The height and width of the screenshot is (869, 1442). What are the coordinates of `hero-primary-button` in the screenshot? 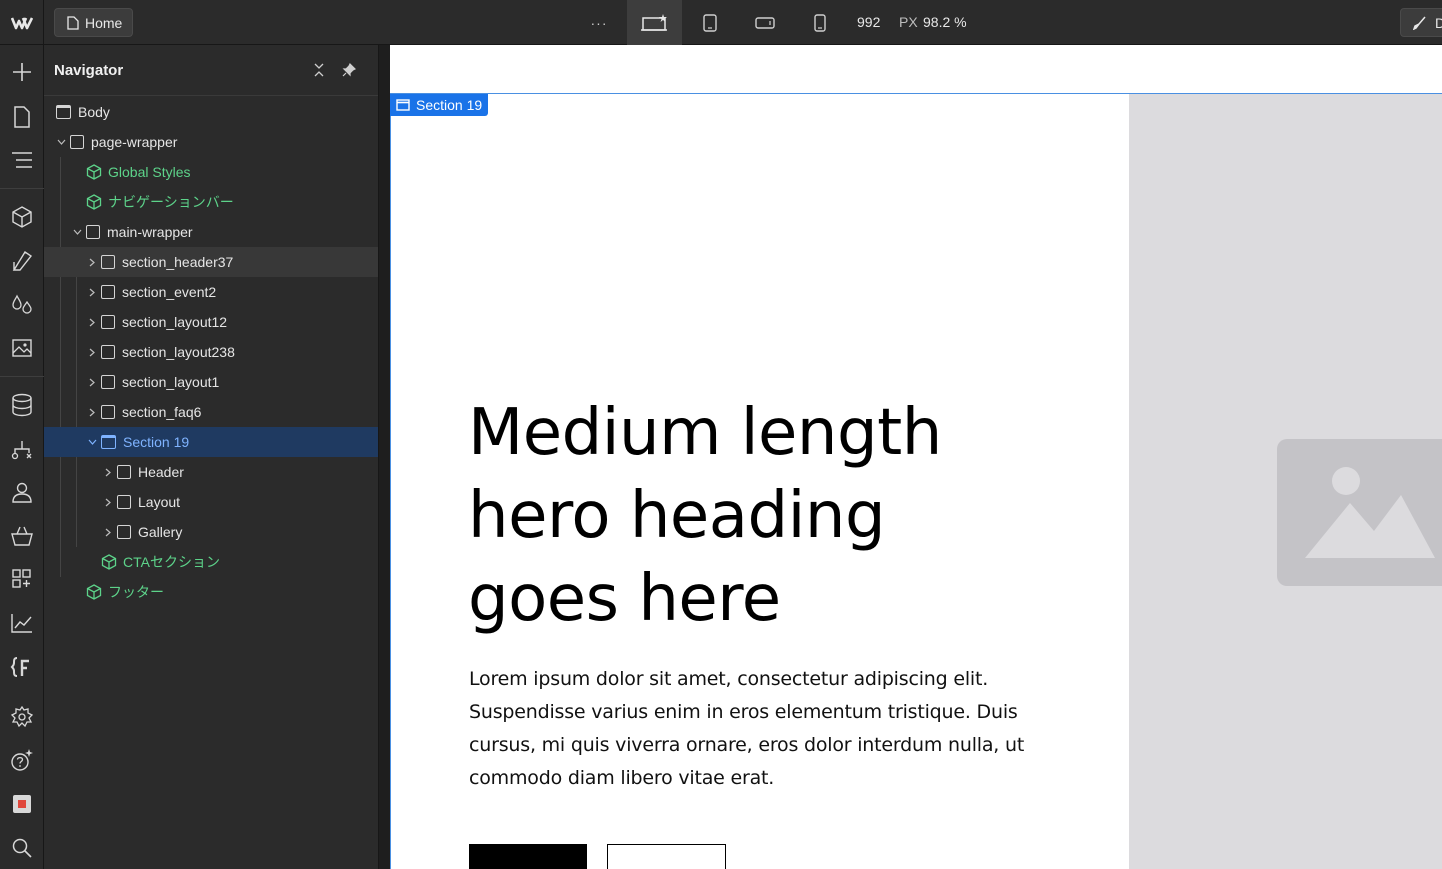 It's located at (528, 856).